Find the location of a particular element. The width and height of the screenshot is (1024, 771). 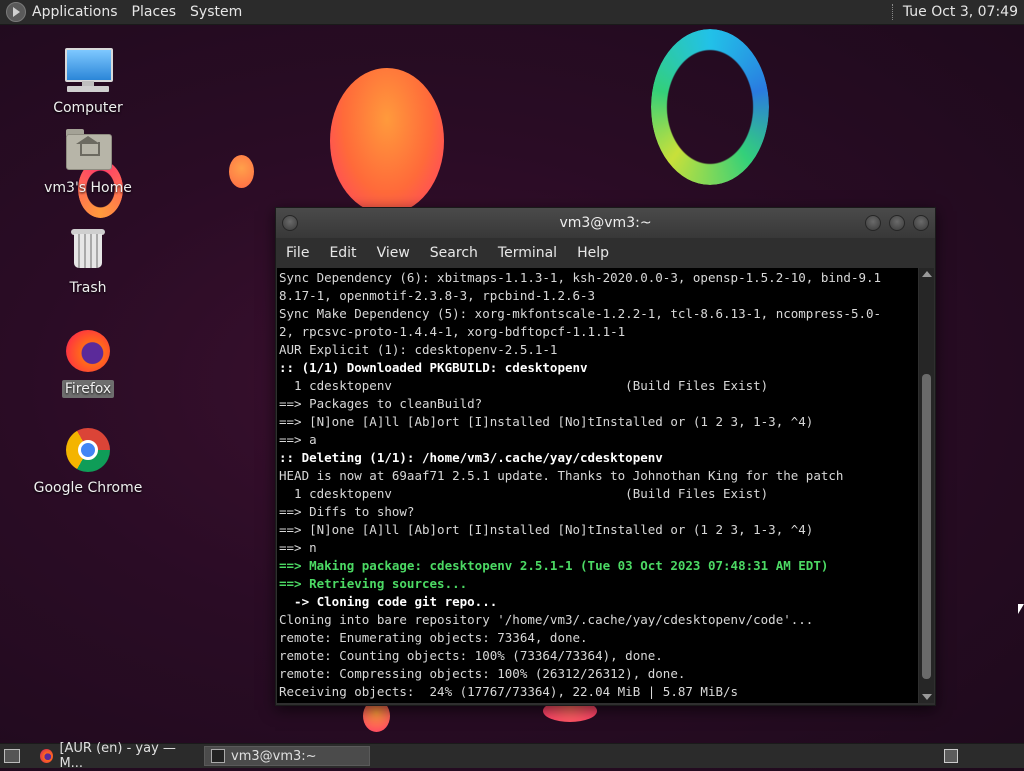

terminal-line: ==> a is located at coordinates (298, 439).